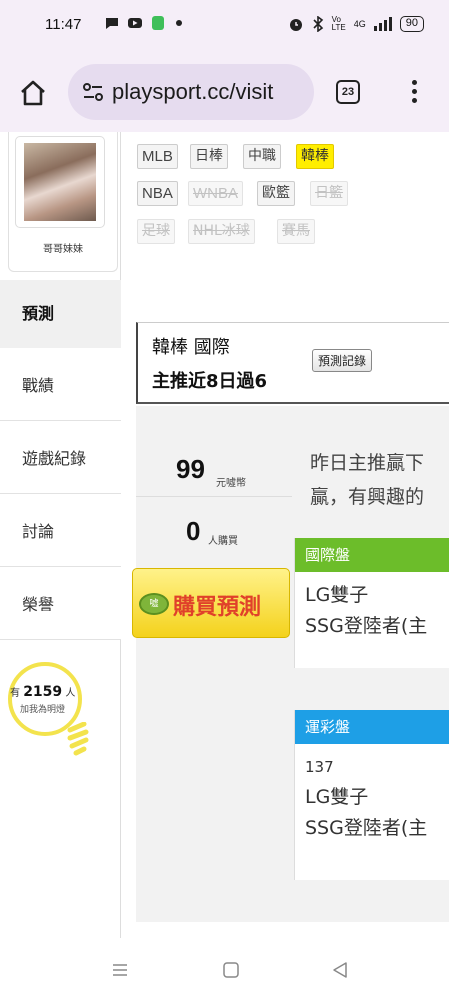 The width and height of the screenshot is (449, 1000). I want to click on tag-mlb: MLB, so click(157, 156).